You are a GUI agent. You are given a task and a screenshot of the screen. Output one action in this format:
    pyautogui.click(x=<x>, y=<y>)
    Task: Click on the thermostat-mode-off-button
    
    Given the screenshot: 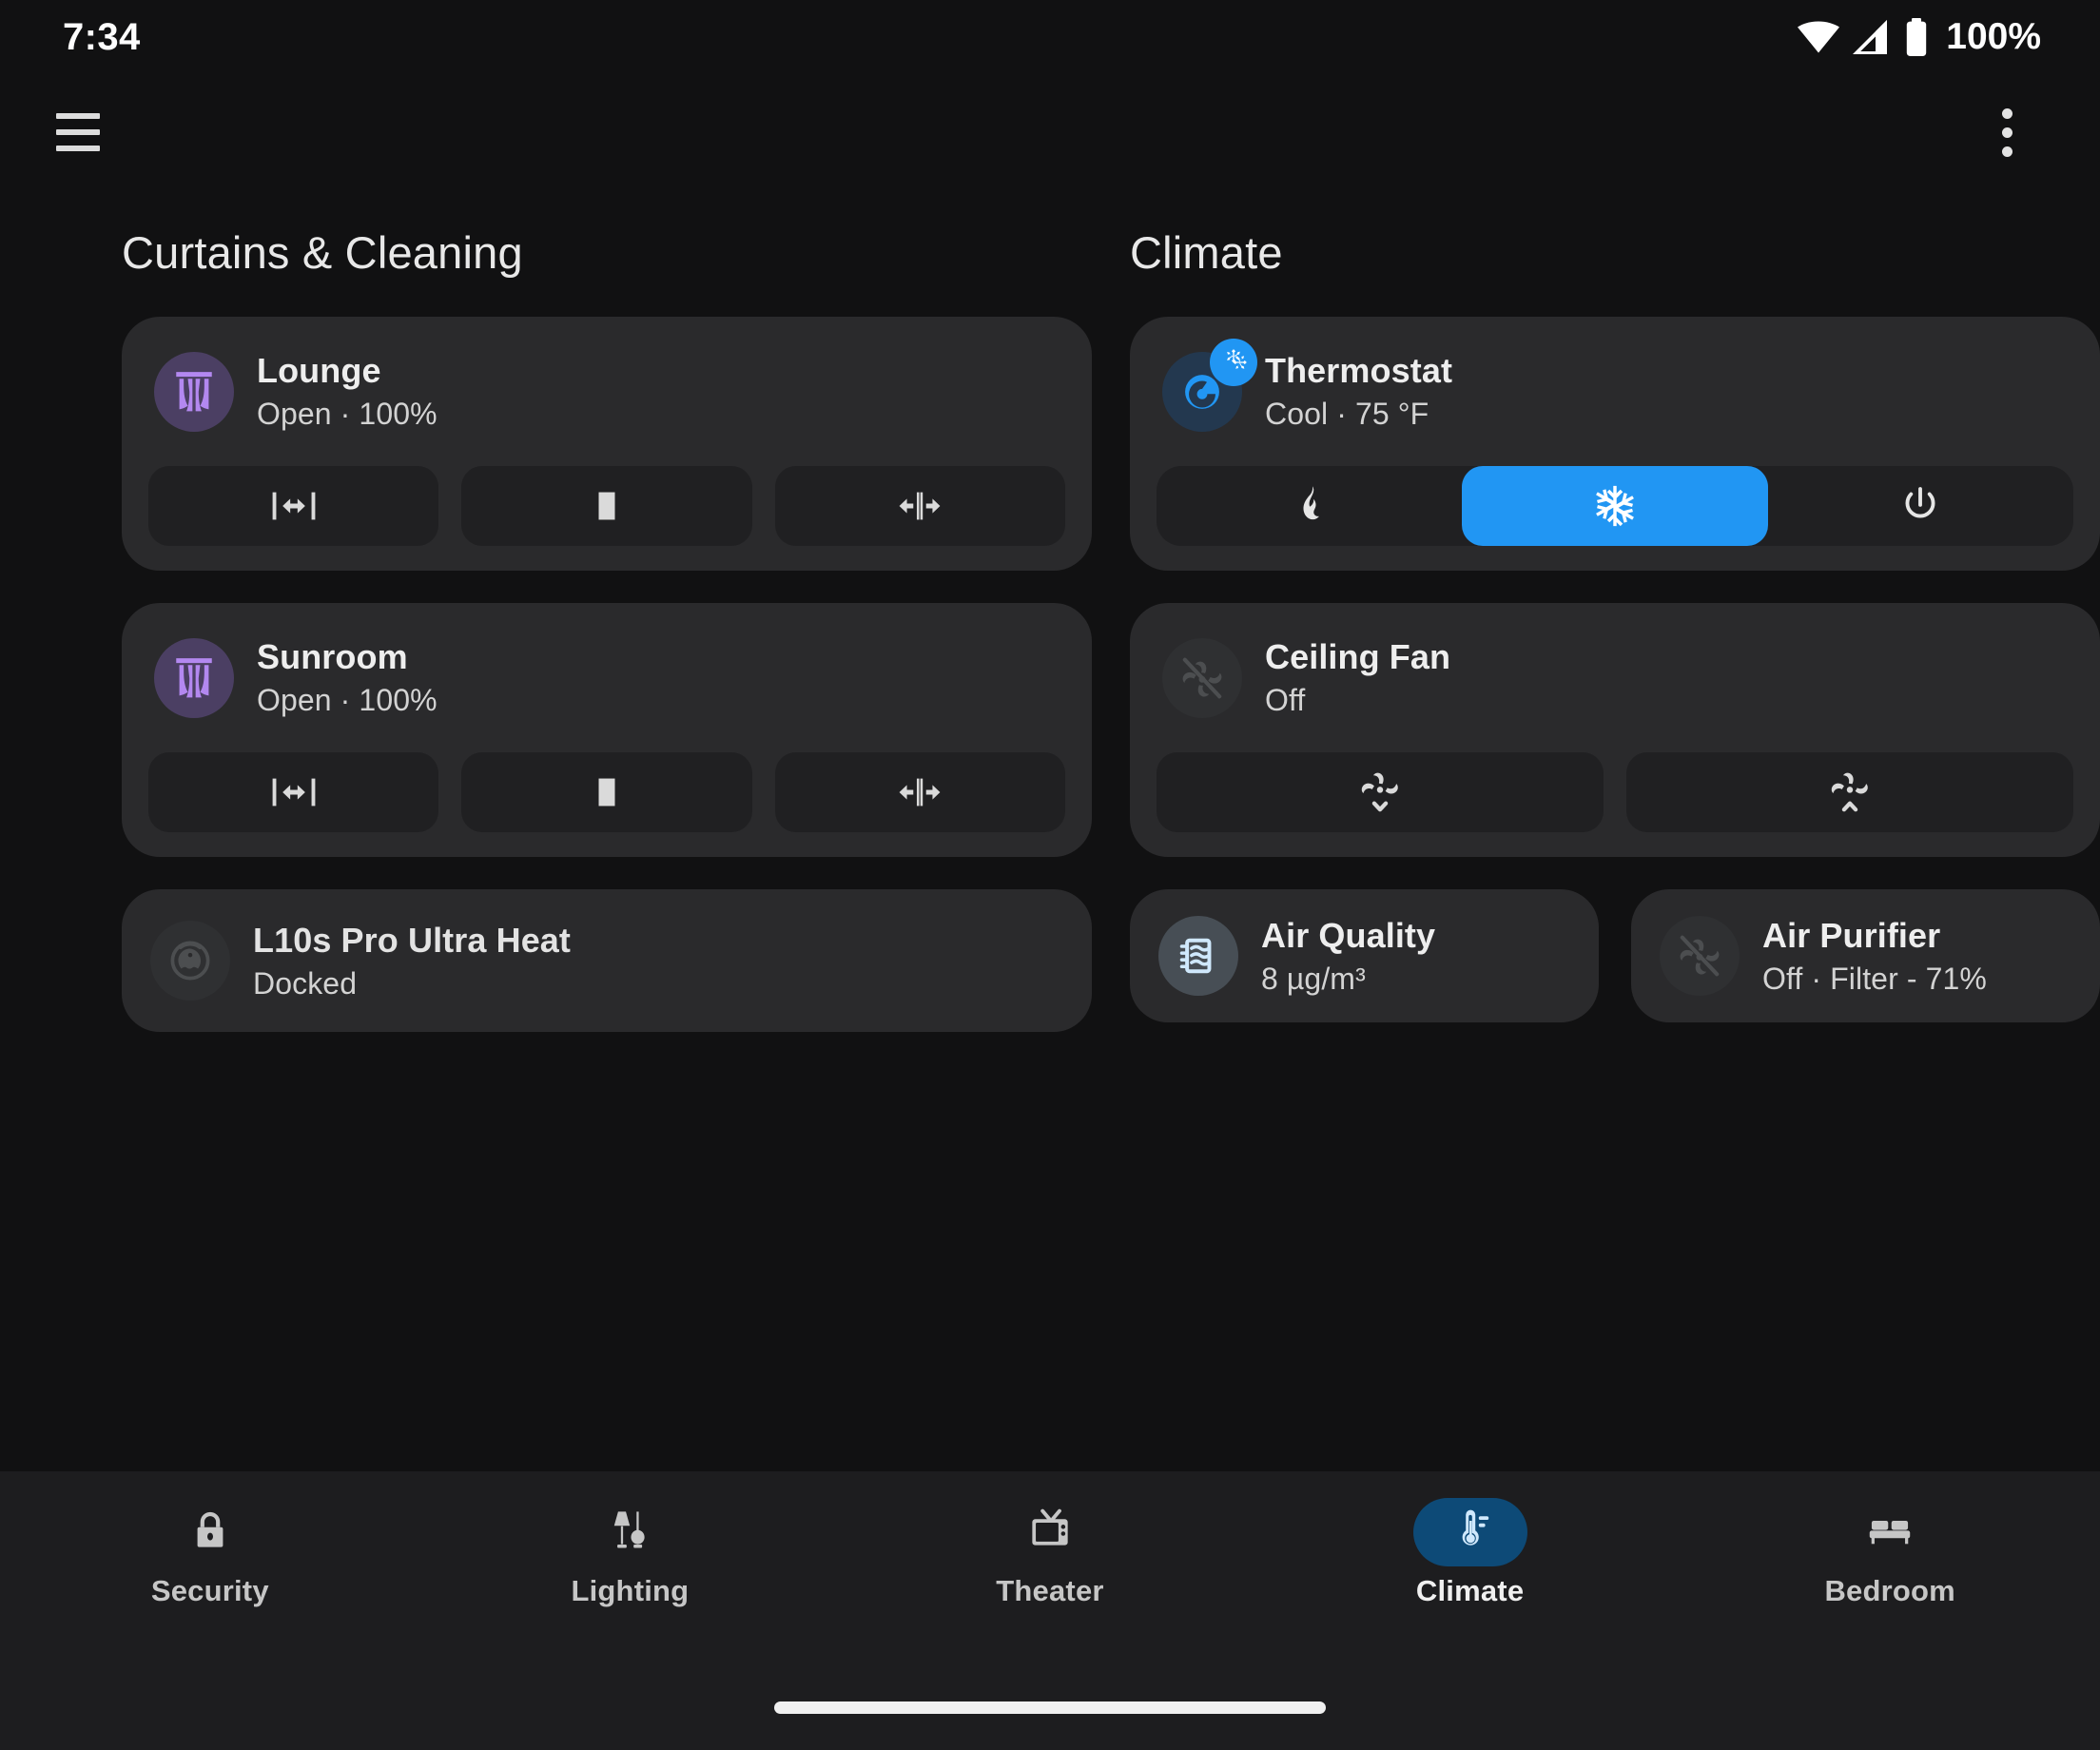 What is the action you would take?
    pyautogui.click(x=1920, y=506)
    